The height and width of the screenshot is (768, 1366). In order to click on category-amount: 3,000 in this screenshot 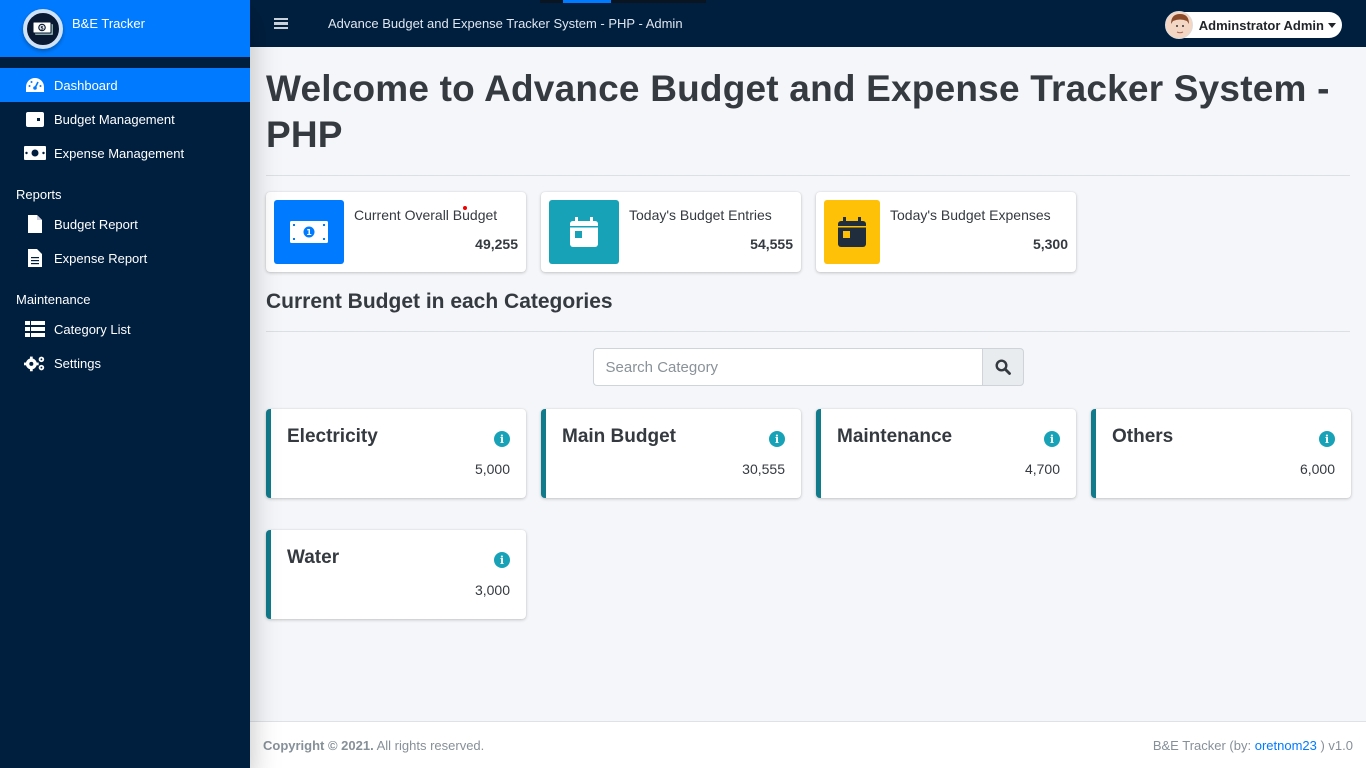, I will do `click(492, 590)`.